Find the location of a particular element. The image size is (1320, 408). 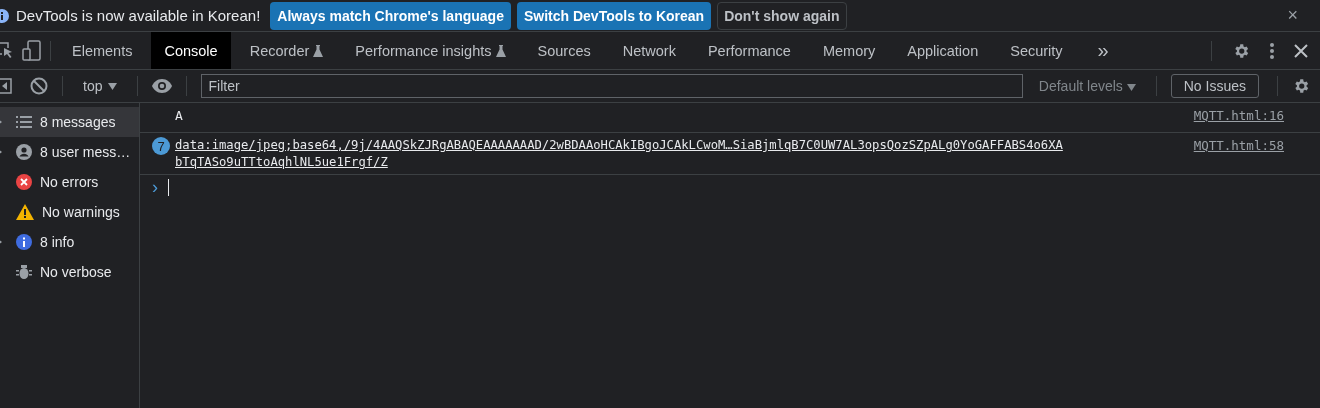

list-icon is located at coordinates (24, 122).